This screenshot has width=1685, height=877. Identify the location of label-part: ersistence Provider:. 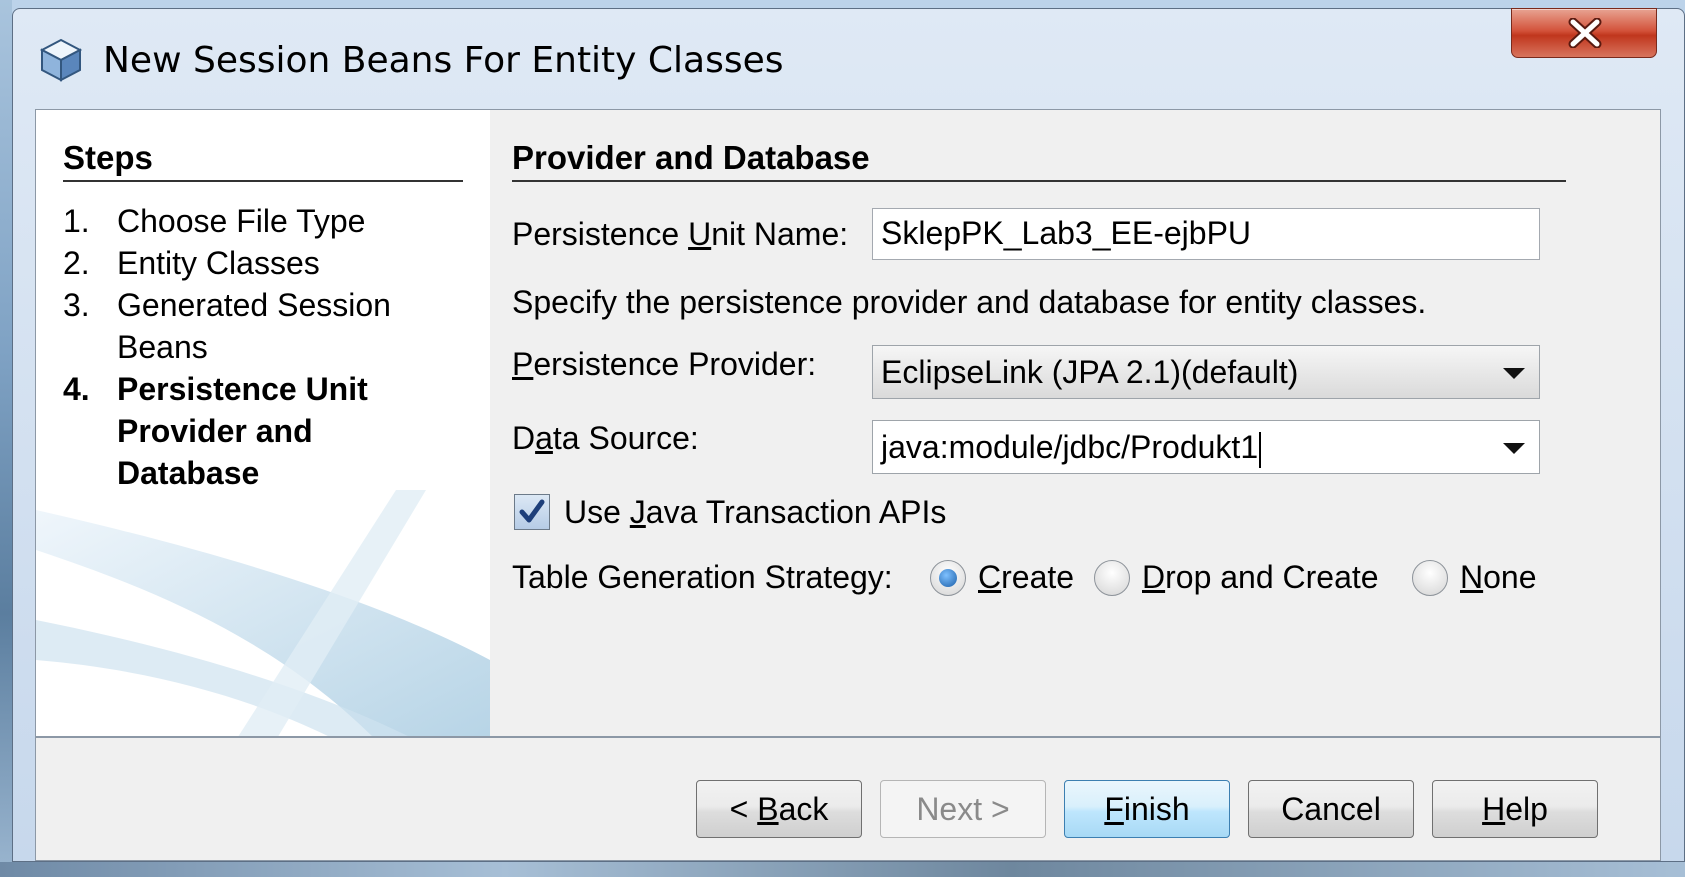
(675, 364).